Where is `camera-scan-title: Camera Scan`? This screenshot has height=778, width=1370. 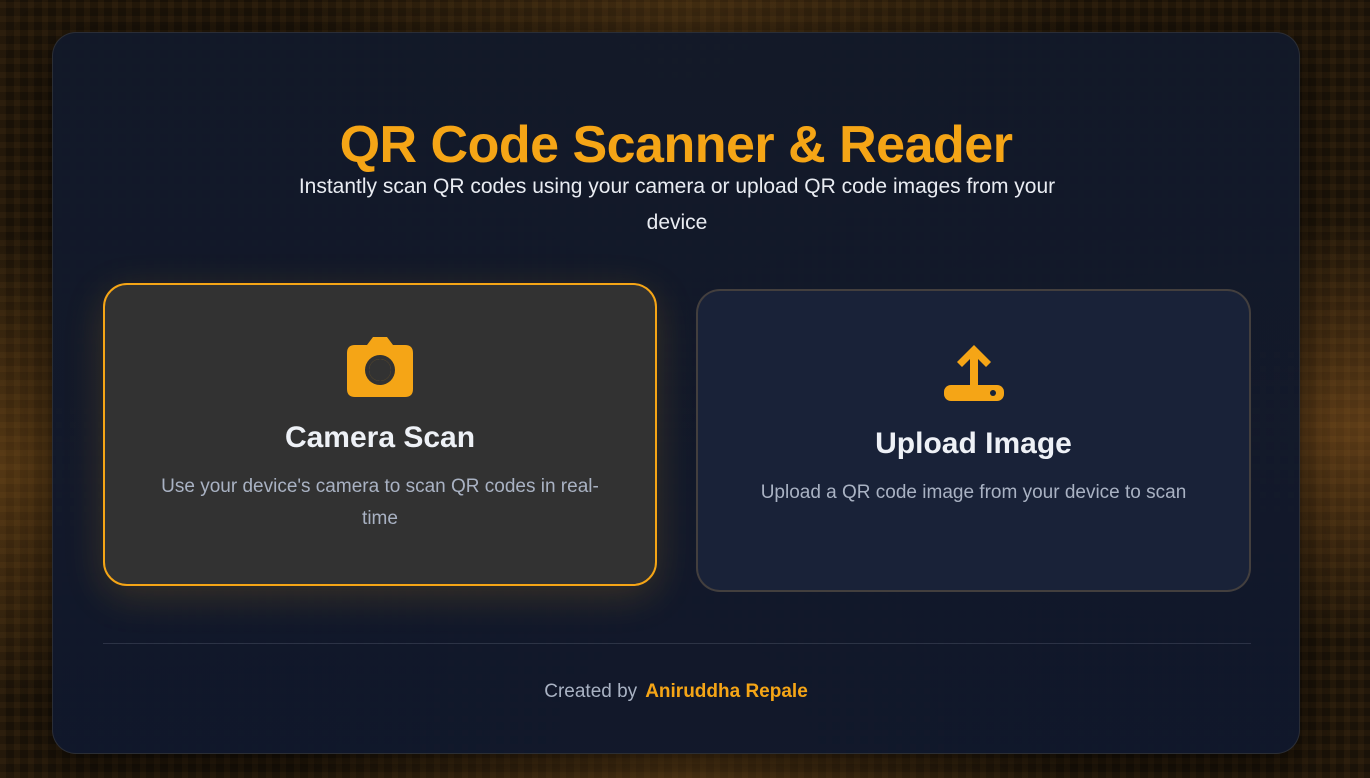 camera-scan-title: Camera Scan is located at coordinates (380, 437).